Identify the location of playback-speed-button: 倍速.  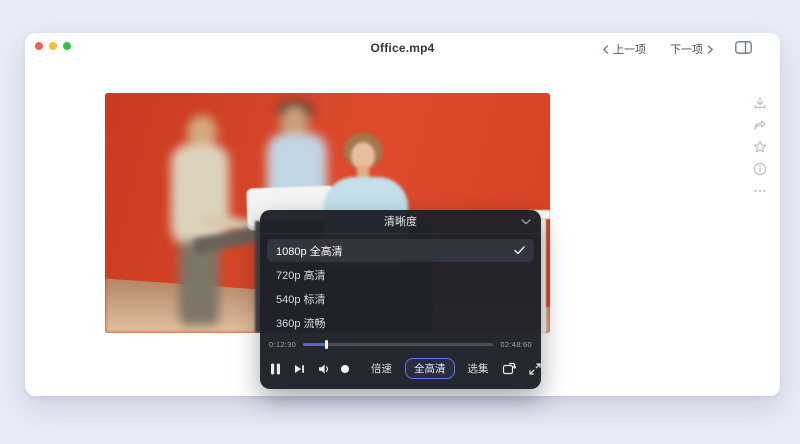
(381, 368).